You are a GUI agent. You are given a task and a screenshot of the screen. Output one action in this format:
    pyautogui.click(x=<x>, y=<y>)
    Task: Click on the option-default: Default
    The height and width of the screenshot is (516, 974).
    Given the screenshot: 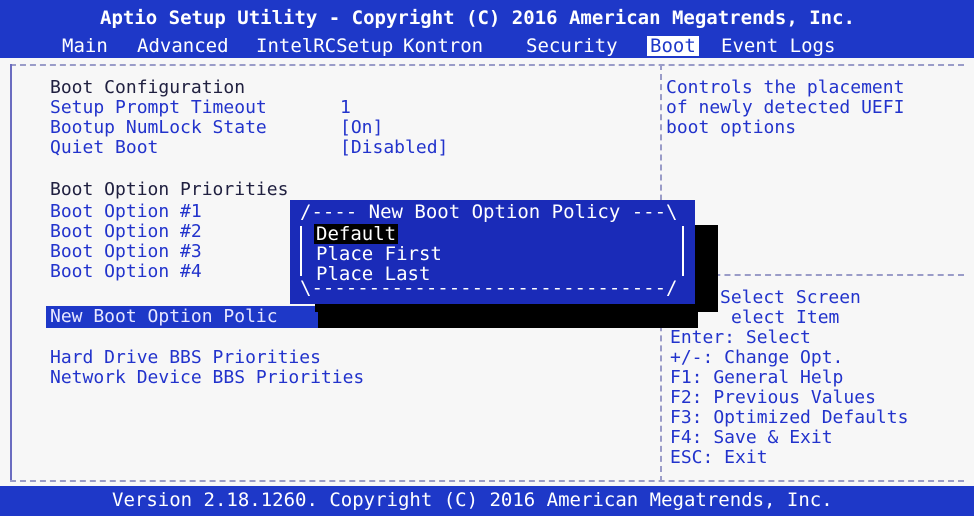 What is the action you would take?
    pyautogui.click(x=356, y=234)
    